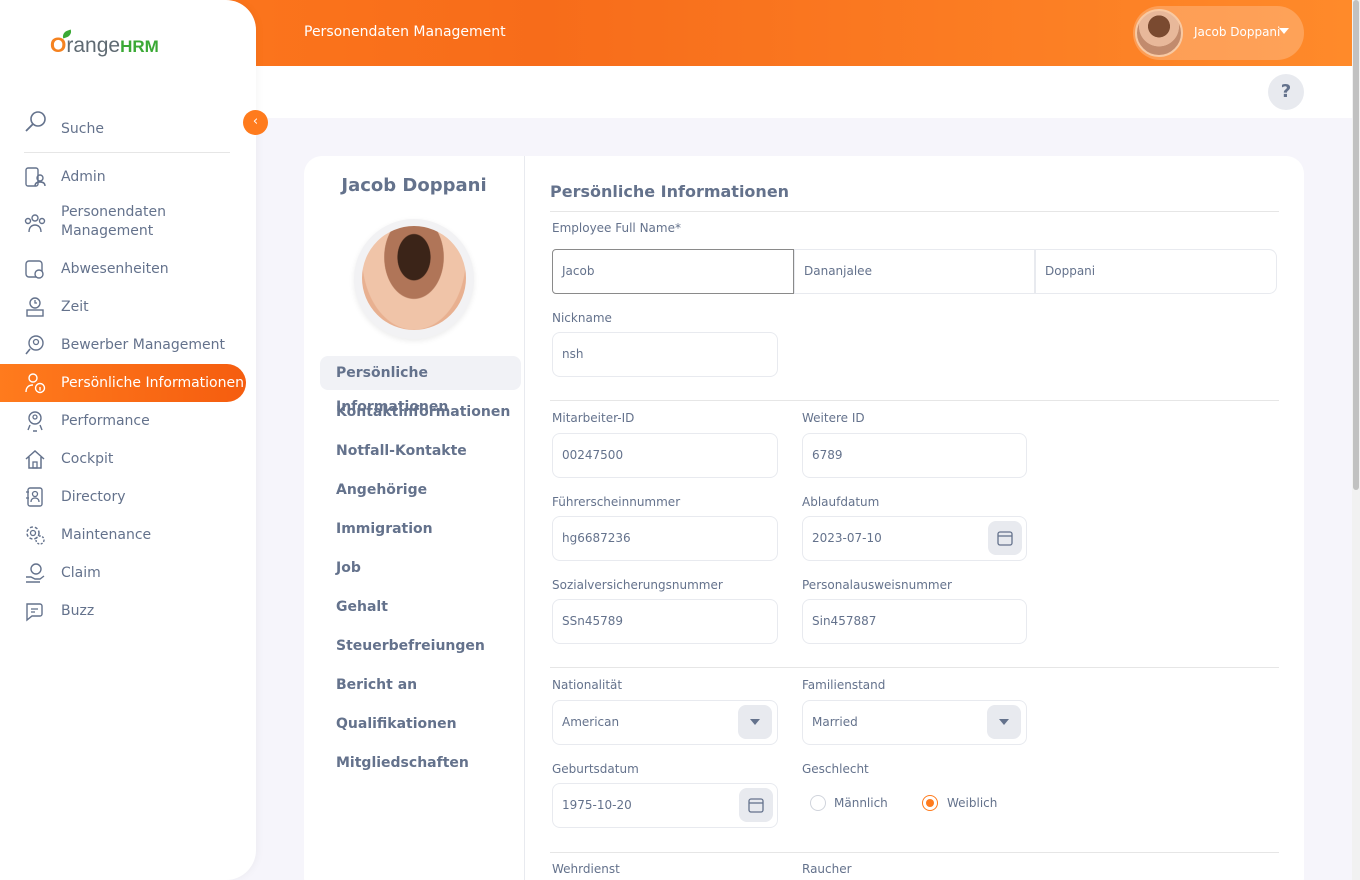  Describe the element at coordinates (586, 869) in the screenshot. I see `military-service-label: Wehrdienst` at that location.